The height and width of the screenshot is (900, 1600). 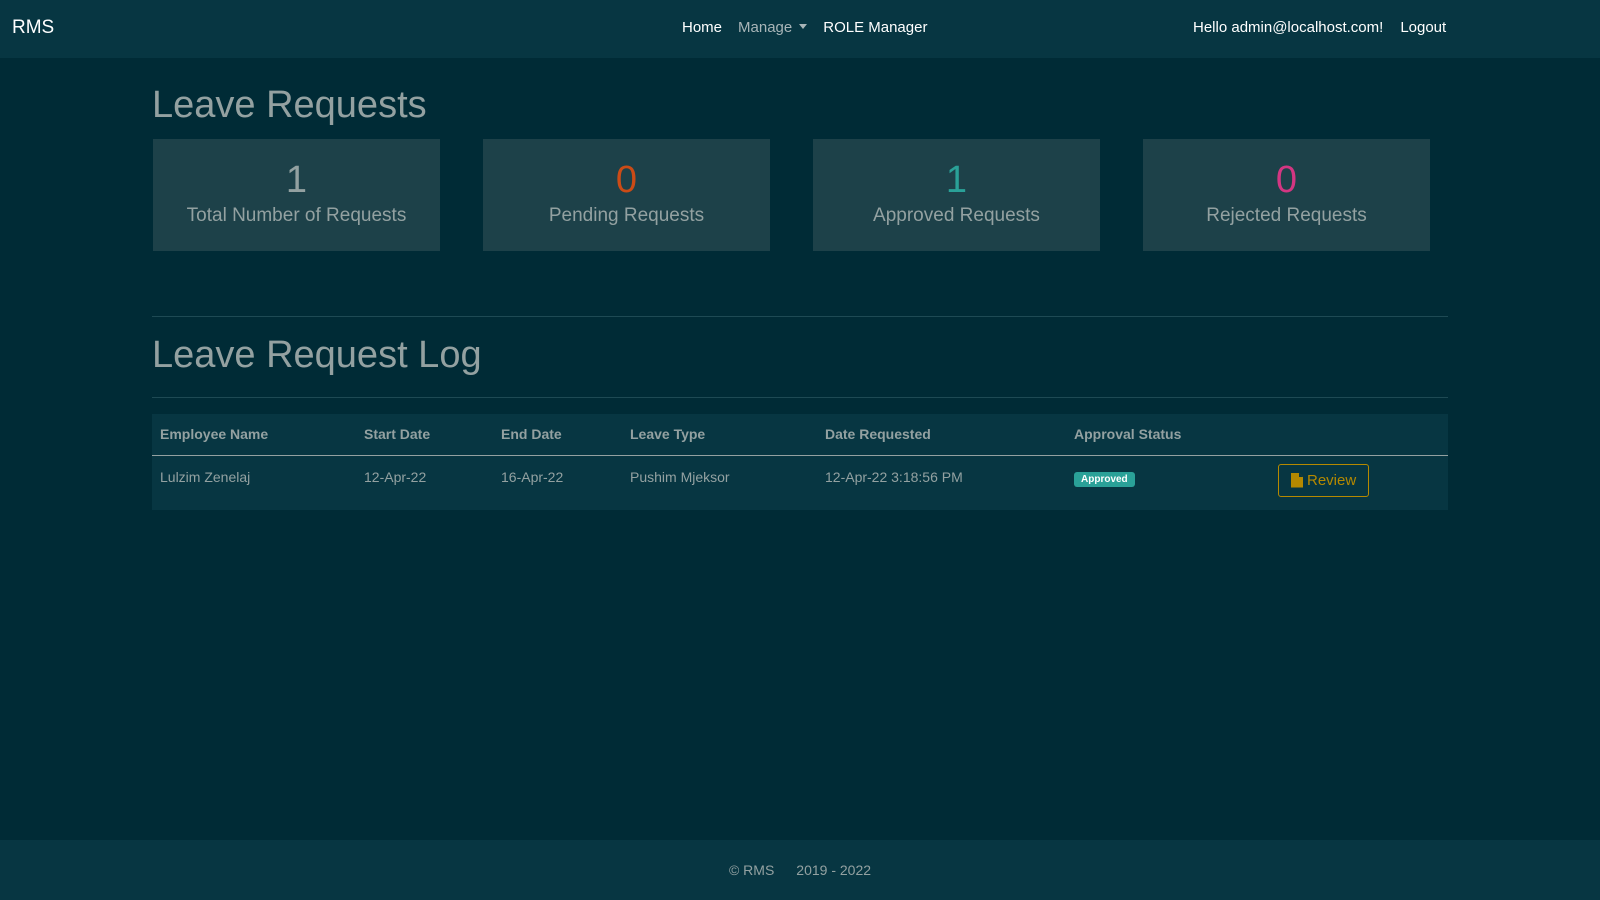 I want to click on cell-actions: Review, so click(x=1359, y=482).